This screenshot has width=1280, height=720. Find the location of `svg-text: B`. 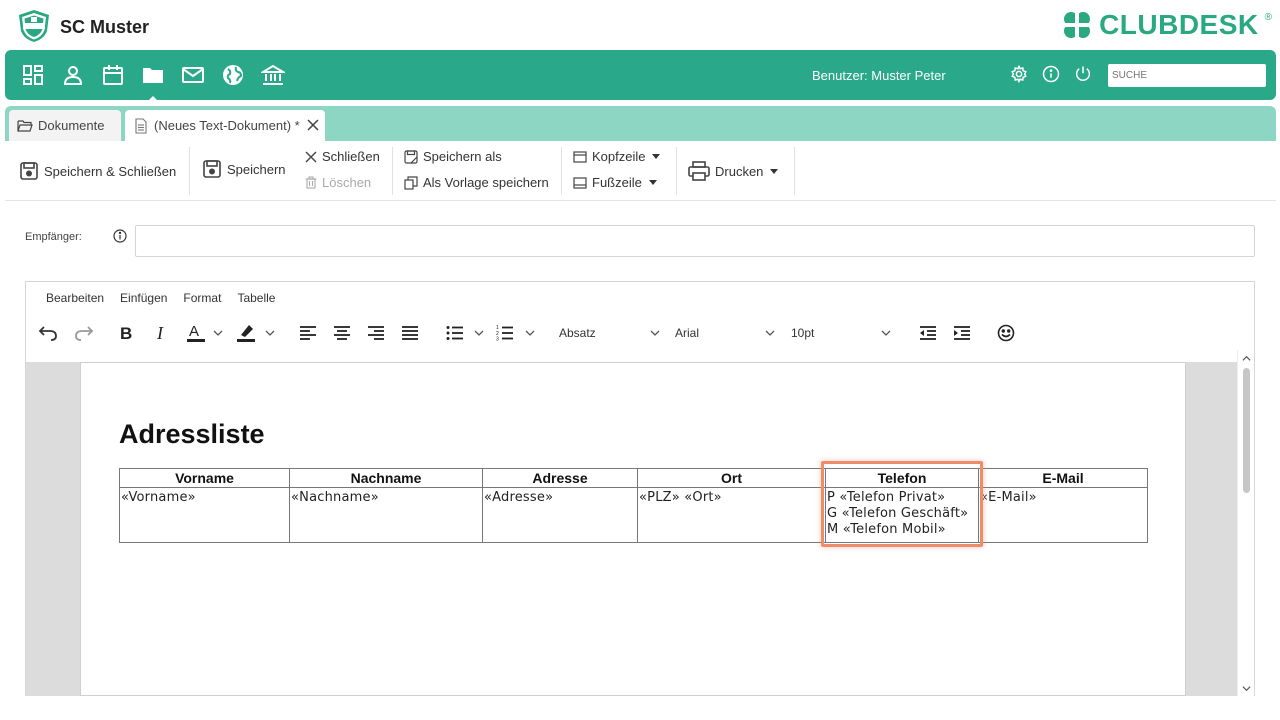

svg-text: B is located at coordinates (126, 333).